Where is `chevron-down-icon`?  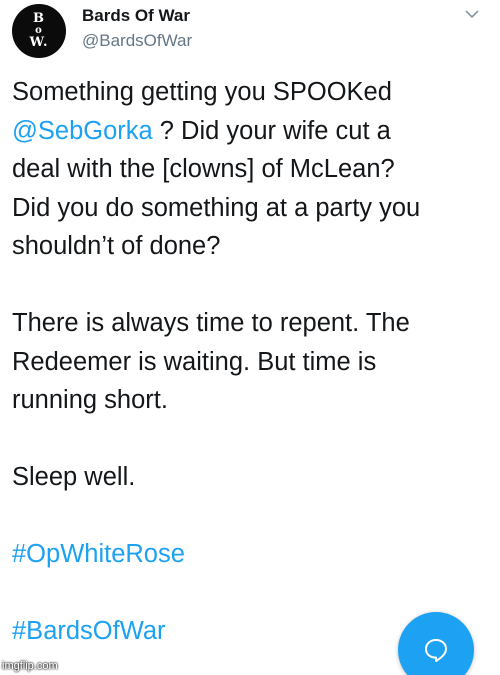
chevron-down-icon is located at coordinates (472, 13).